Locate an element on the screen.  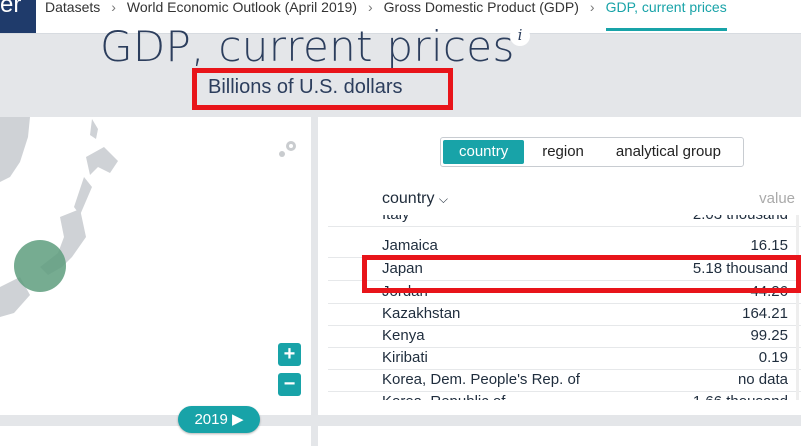
grouping-tabs: country region analytical group is located at coordinates (592, 152).